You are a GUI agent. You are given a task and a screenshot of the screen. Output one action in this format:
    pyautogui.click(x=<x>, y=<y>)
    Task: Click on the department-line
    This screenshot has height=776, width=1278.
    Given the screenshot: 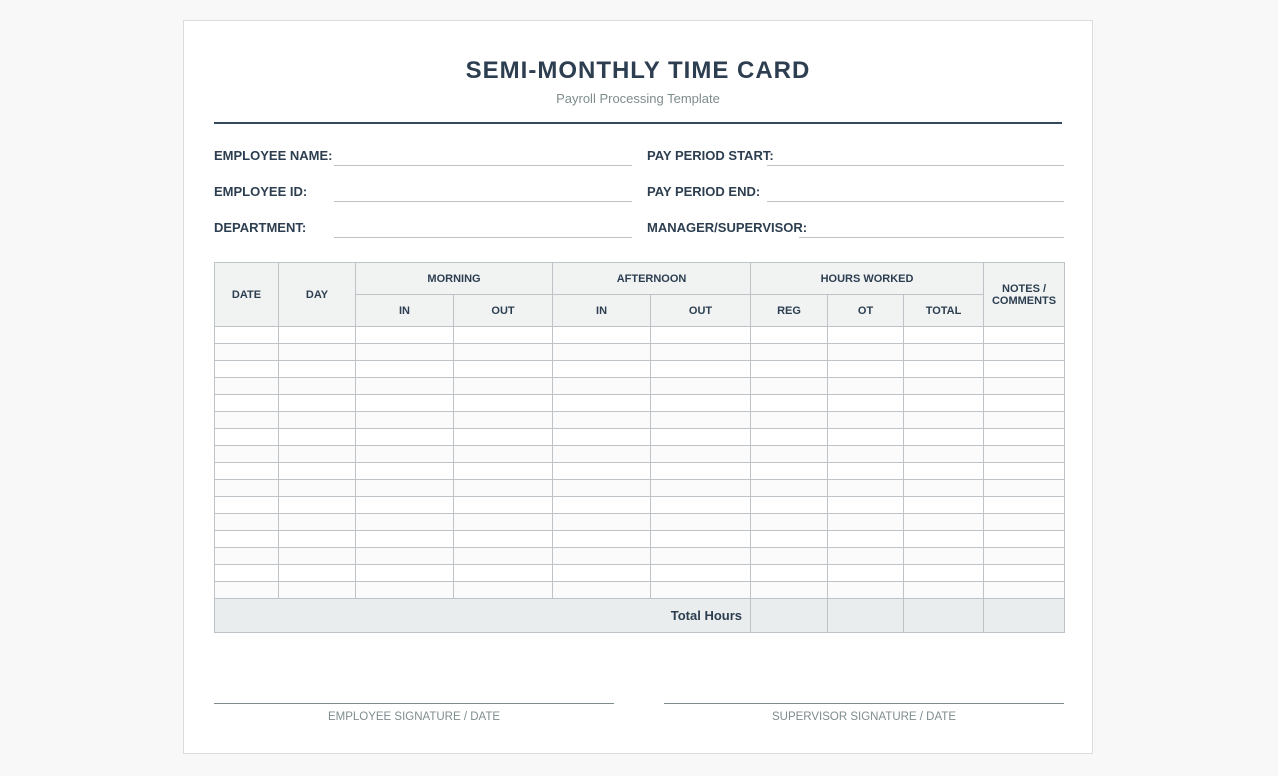 What is the action you would take?
    pyautogui.click(x=483, y=237)
    